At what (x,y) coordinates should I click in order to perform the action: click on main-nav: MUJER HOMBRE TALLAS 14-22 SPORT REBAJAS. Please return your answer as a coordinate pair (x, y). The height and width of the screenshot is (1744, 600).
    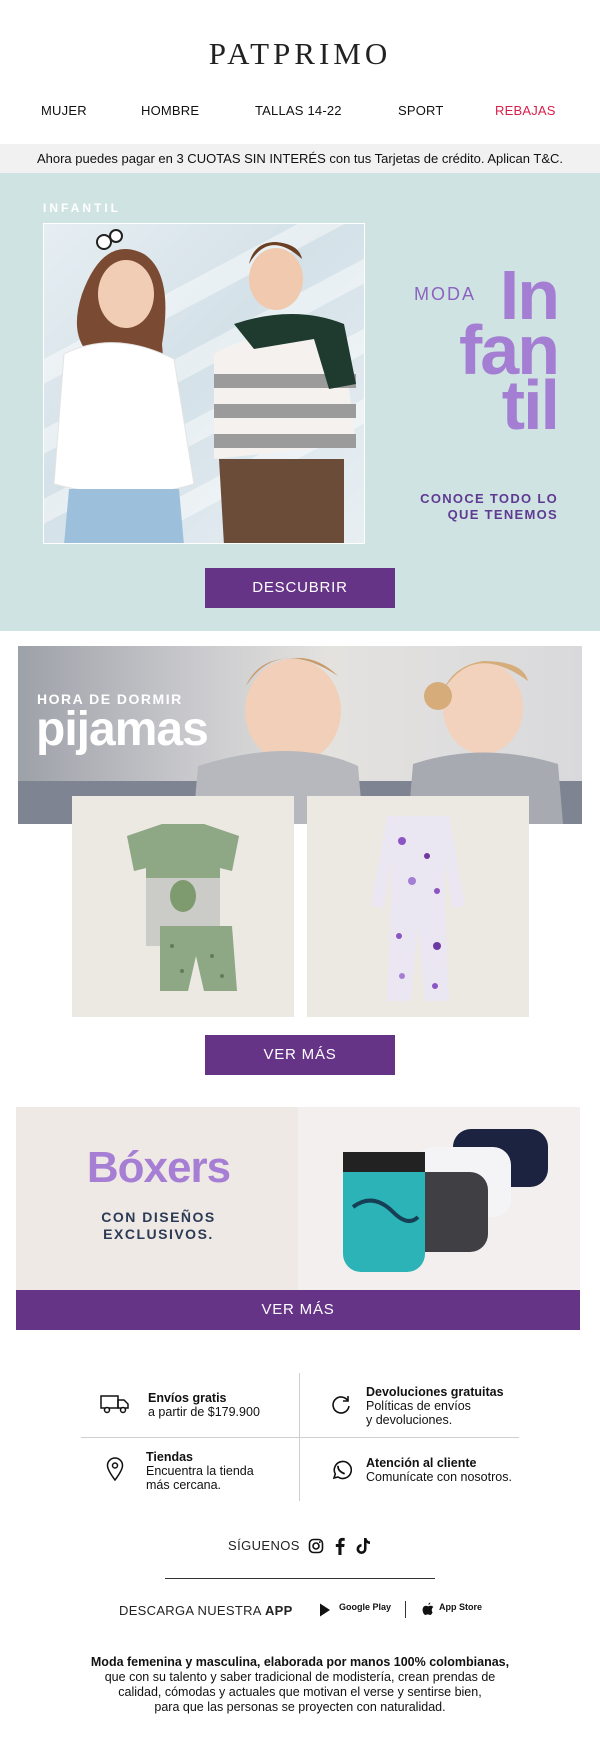
    Looking at the image, I should click on (300, 113).